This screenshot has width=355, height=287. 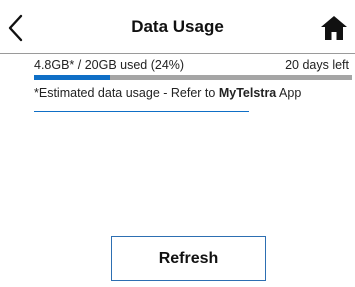 I want to click on note-suffix: App, so click(x=289, y=93).